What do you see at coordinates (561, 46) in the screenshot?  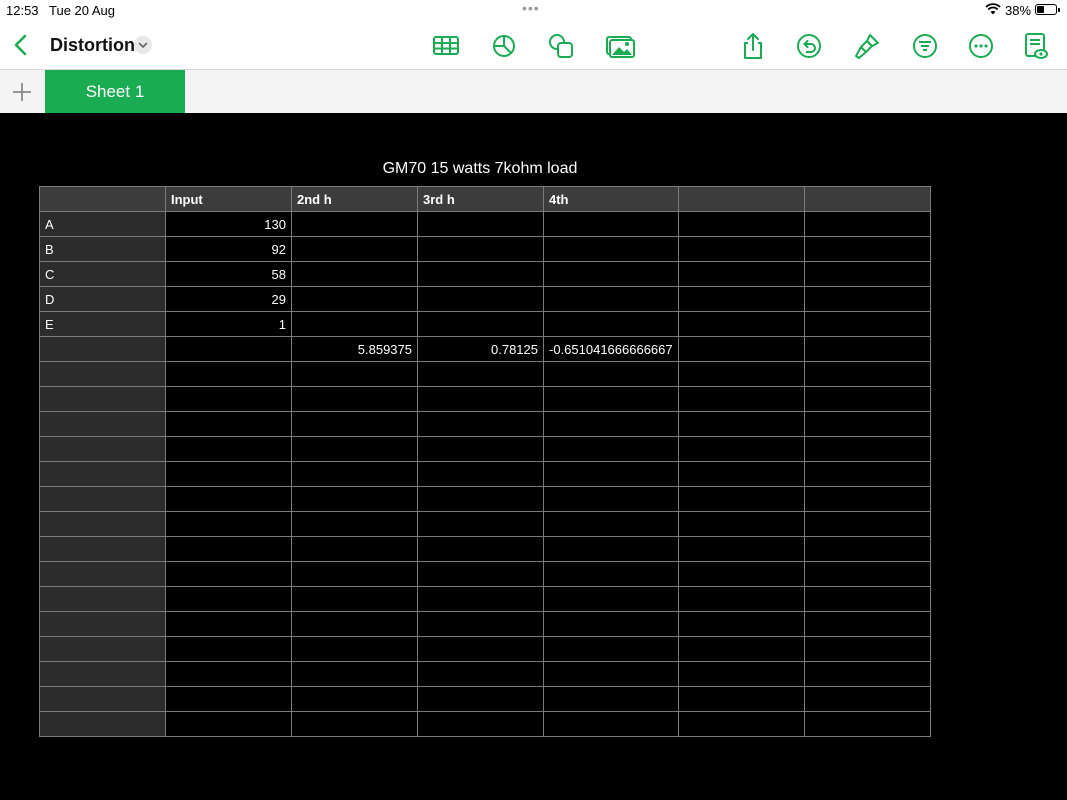 I see `shape-icon` at bounding box center [561, 46].